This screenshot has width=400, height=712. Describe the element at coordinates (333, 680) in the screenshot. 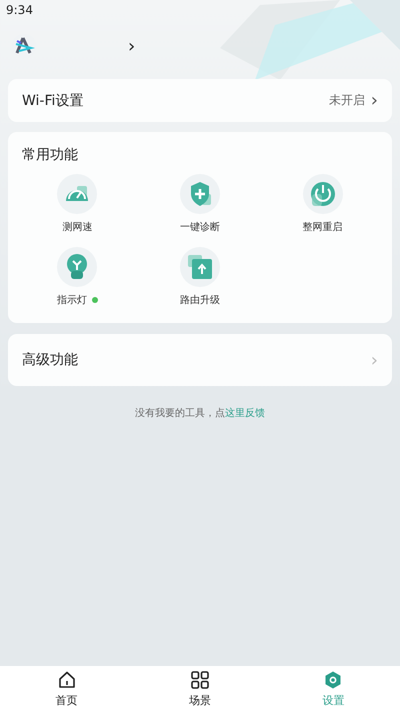

I see `settings-icon` at that location.